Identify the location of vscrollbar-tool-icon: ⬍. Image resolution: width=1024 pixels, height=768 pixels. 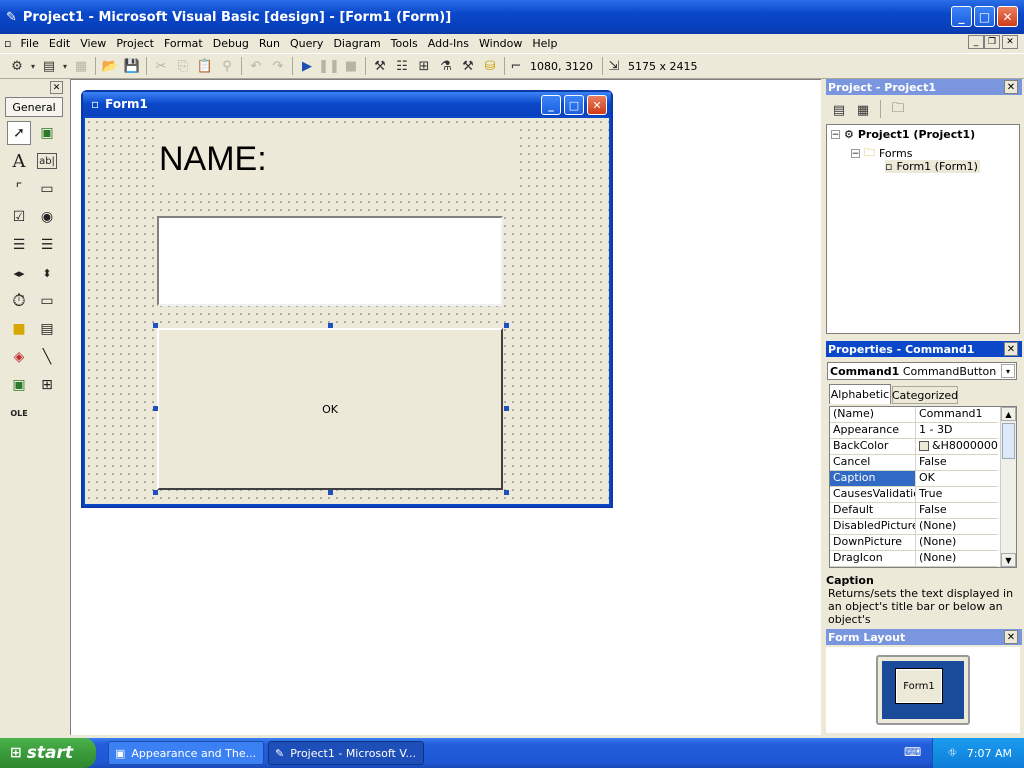
(47, 273).